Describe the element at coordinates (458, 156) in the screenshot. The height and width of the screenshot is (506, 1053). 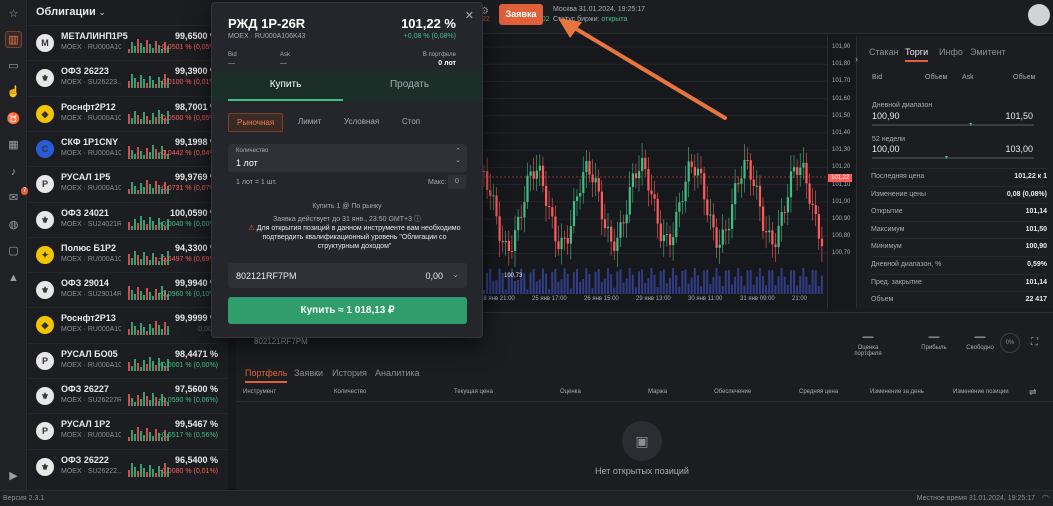
I see `quantity-stepper: ⌃ ⌄` at that location.